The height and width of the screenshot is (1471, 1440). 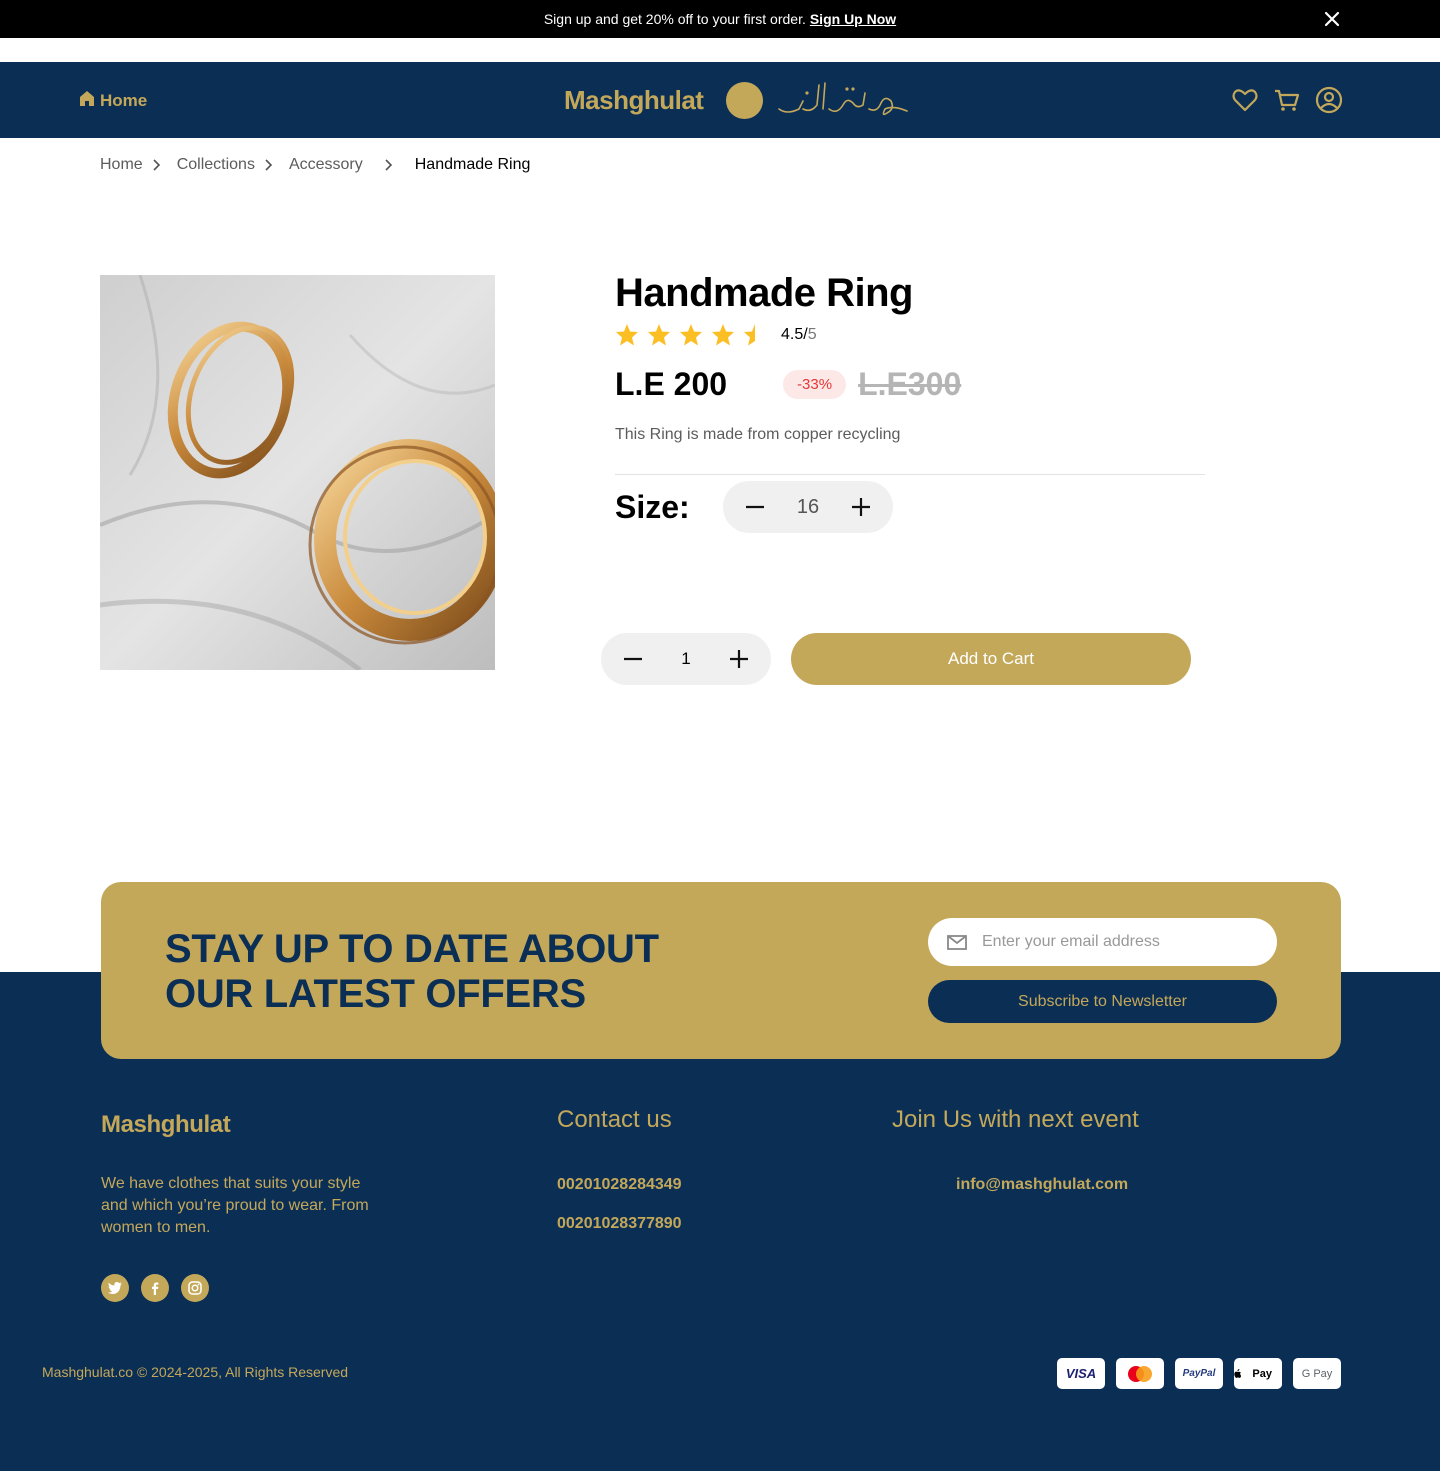 I want to click on breadcrumb-current: Handmade Ring, so click(x=472, y=164).